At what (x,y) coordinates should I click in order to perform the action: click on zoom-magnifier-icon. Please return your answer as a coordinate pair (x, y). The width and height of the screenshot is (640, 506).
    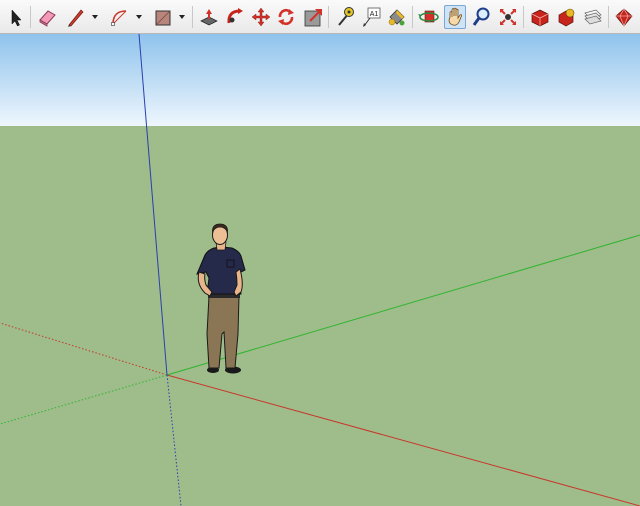
    Looking at the image, I should click on (481, 16).